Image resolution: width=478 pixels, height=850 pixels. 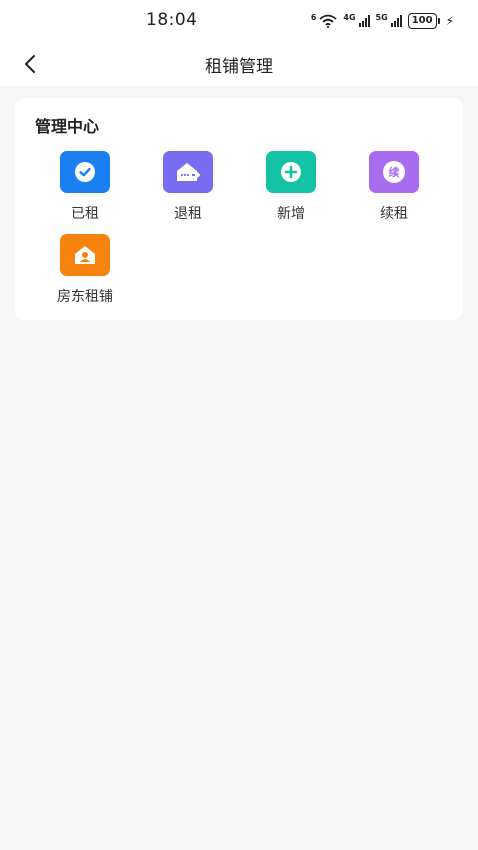 I want to click on page-title: 租铺管理, so click(x=239, y=67).